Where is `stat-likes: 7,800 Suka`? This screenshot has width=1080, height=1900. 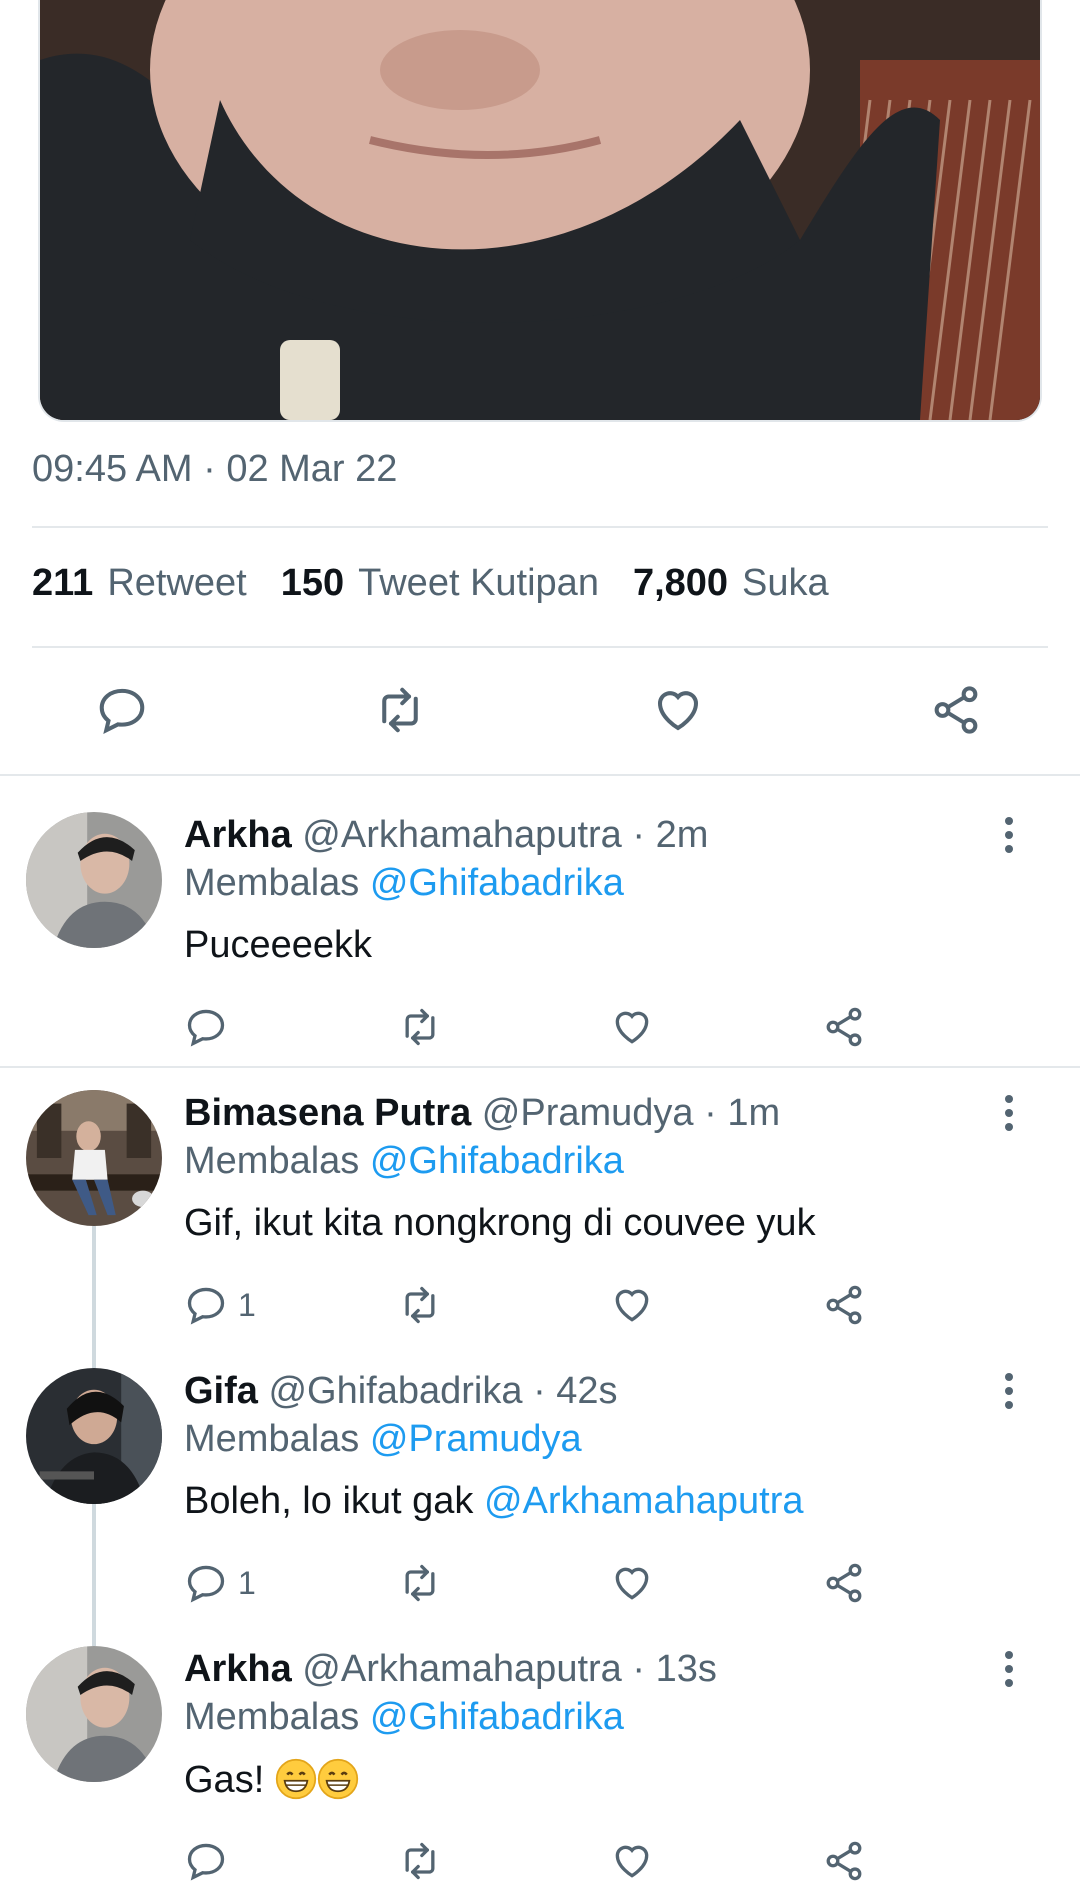
stat-likes: 7,800 Suka is located at coordinates (731, 583).